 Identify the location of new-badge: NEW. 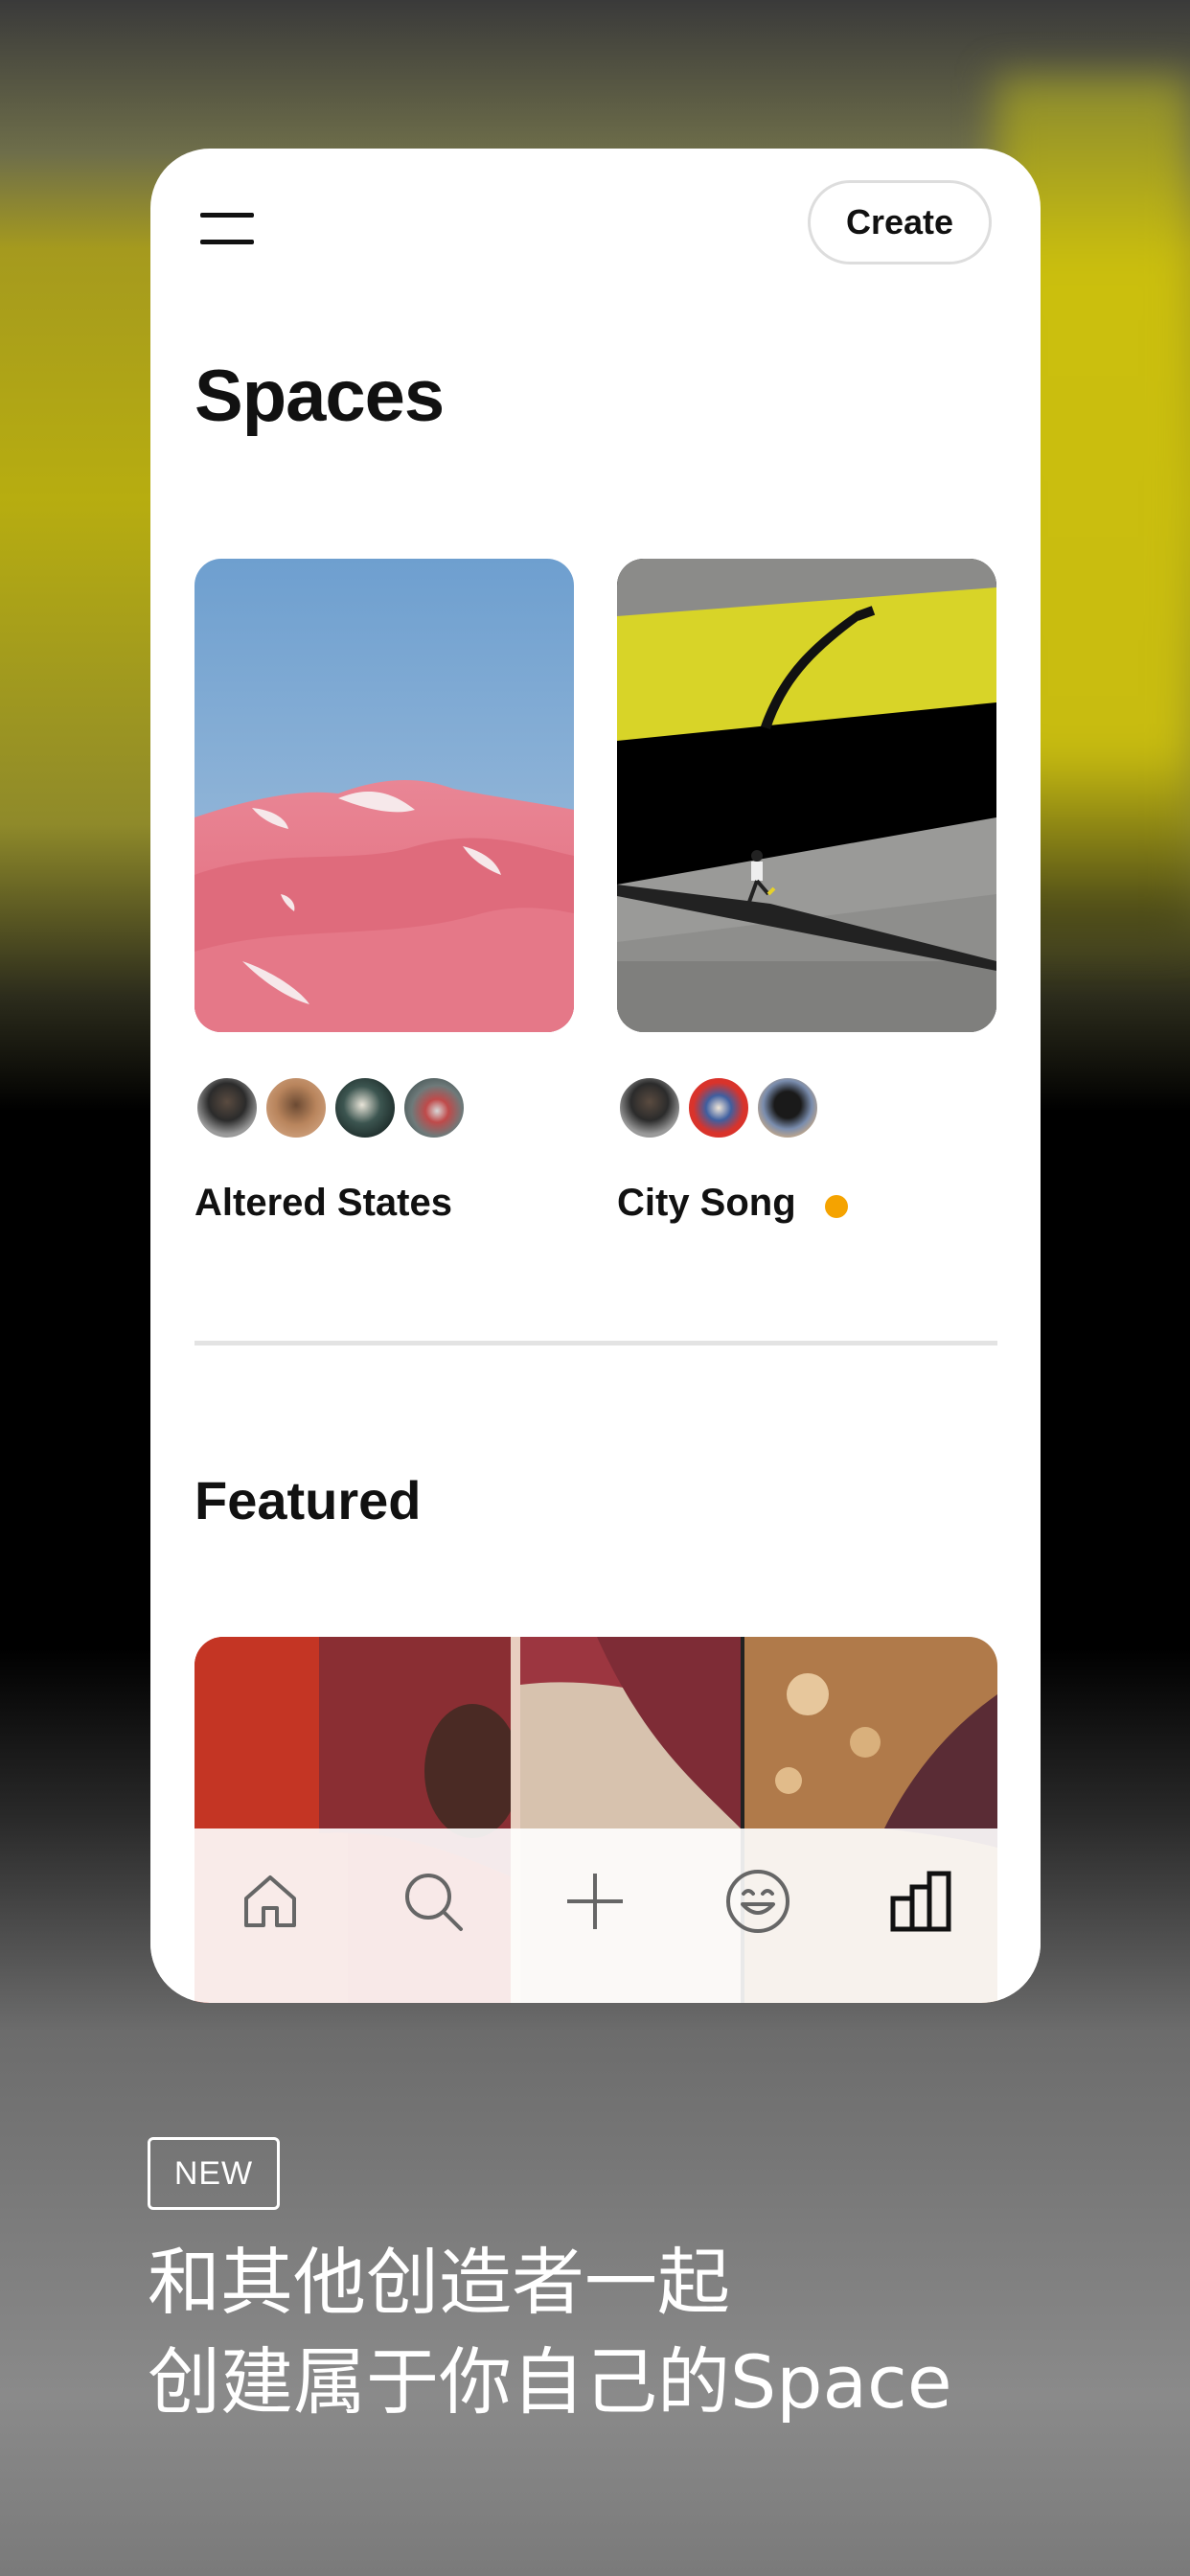
(214, 2173).